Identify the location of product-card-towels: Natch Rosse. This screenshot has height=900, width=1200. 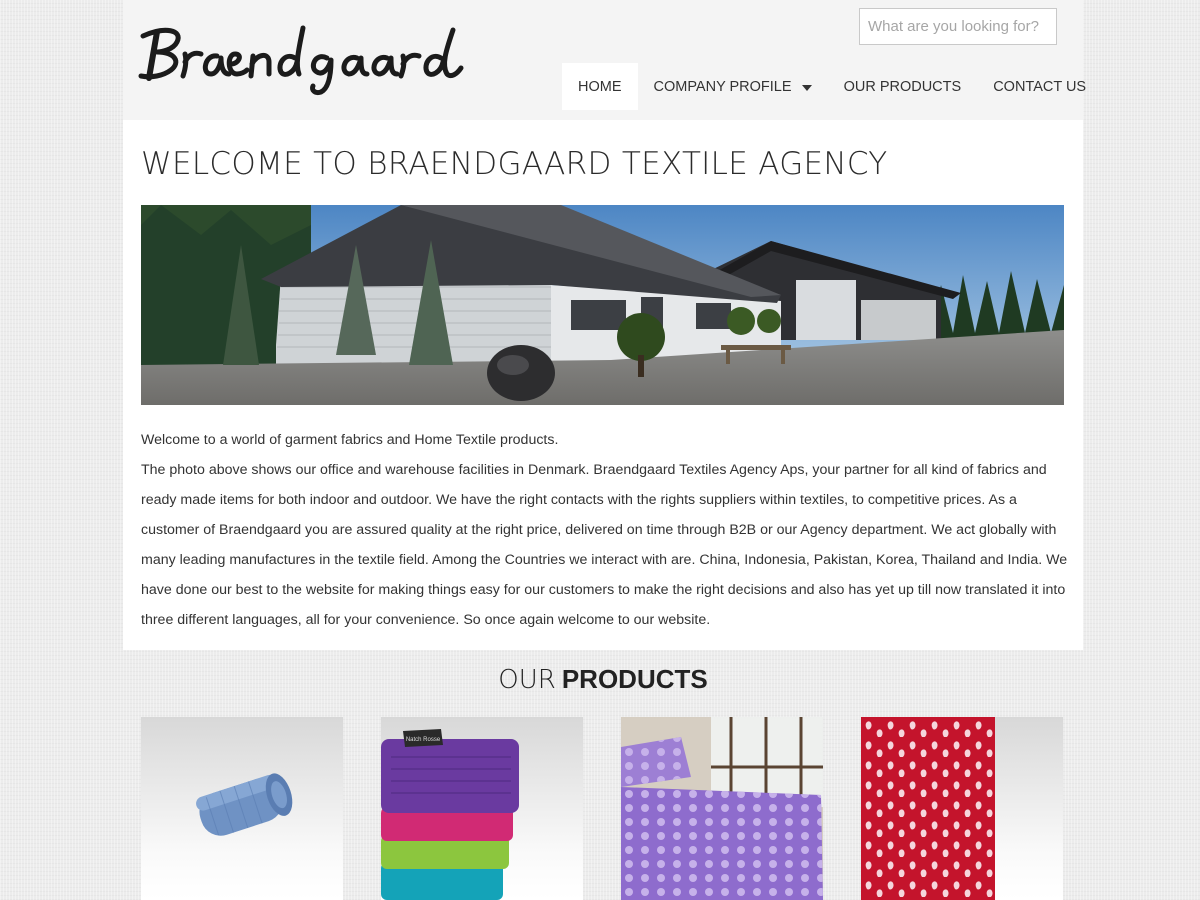
(482, 808).